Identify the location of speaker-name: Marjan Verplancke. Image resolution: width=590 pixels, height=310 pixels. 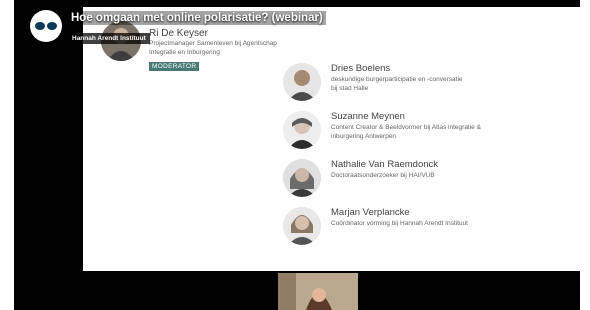
(370, 212).